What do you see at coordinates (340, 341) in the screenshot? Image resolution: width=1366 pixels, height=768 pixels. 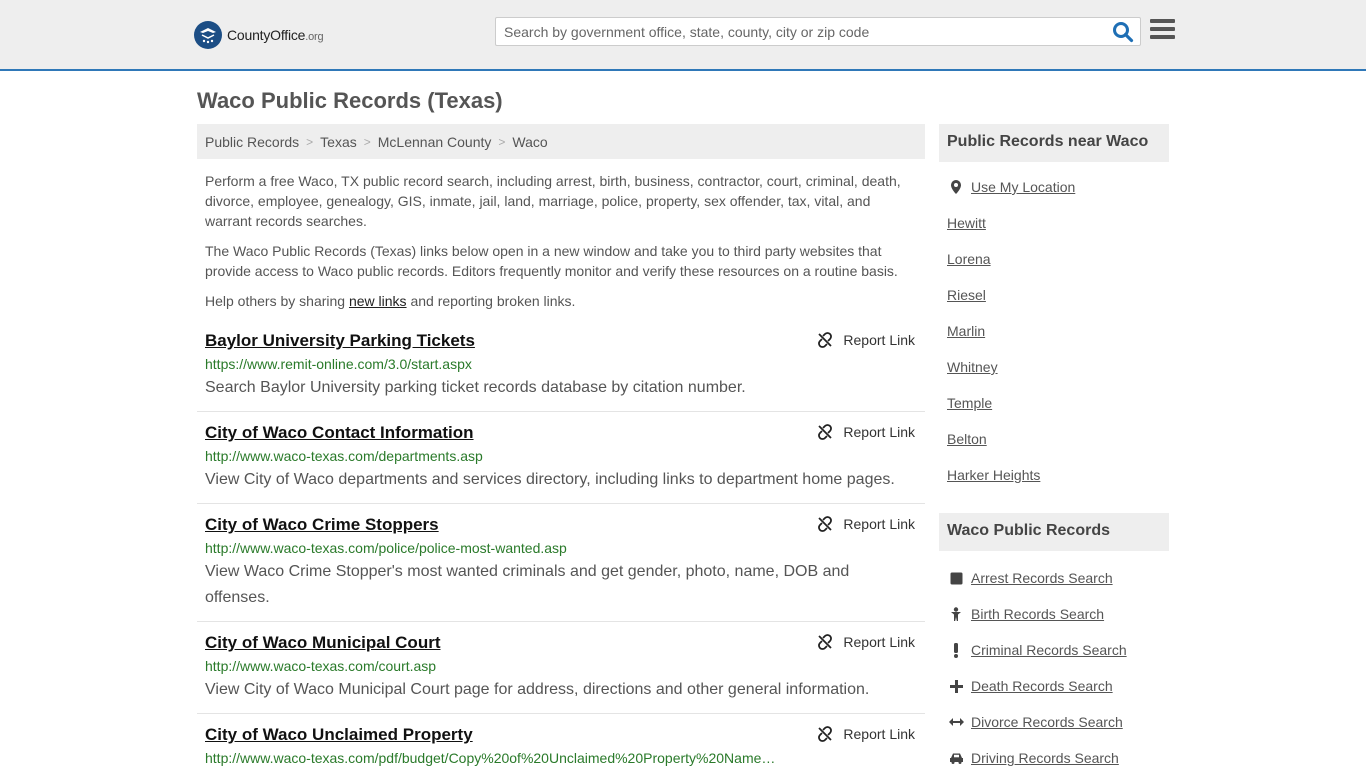 I see `listing-title-link: Baylor University Parking Tickets` at bounding box center [340, 341].